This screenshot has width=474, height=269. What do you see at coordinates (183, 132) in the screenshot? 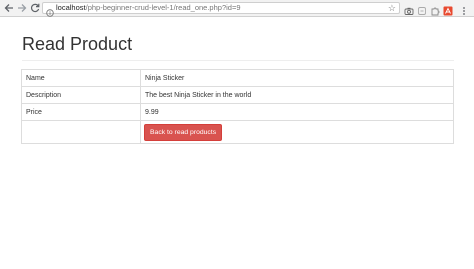
I see `back-to-read-products-button: Back to read products` at bounding box center [183, 132].